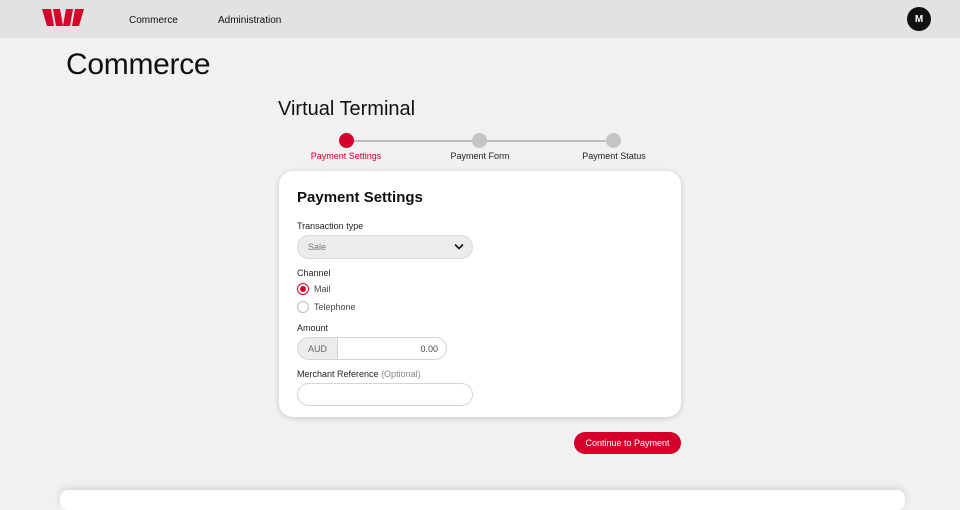 The width and height of the screenshot is (960, 510). Describe the element at coordinates (479, 140) in the screenshot. I see `step-dot-payment-form` at that location.